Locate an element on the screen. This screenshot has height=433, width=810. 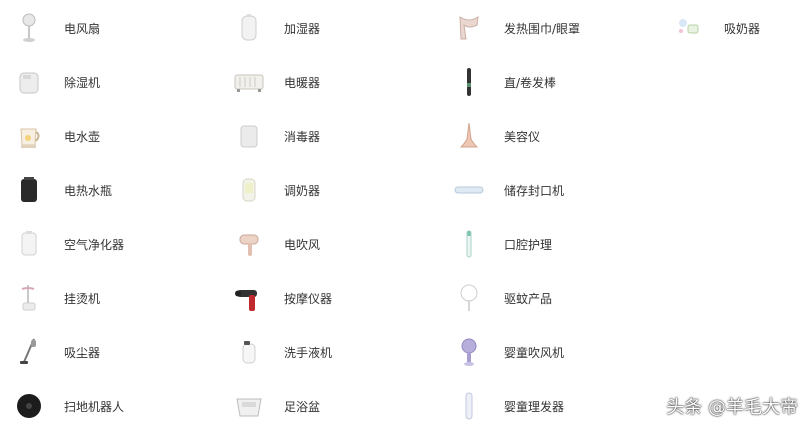
category-item-robot-vacuum: 扫地机器人 is located at coordinates (110, 406).